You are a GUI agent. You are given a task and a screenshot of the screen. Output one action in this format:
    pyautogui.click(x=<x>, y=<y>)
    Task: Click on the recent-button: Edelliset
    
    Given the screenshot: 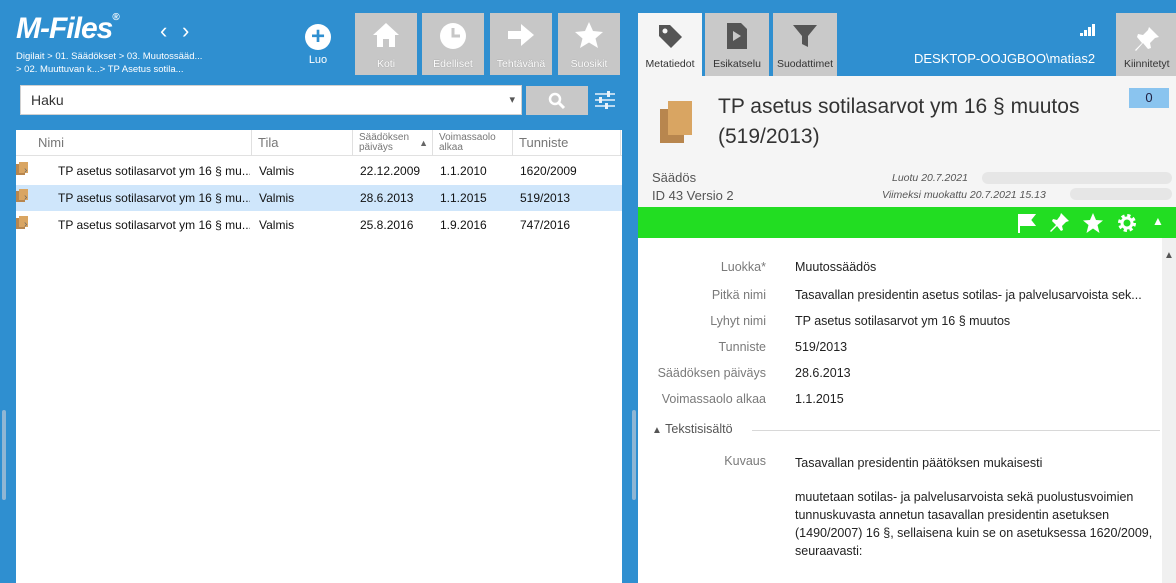 What is the action you would take?
    pyautogui.click(x=453, y=44)
    